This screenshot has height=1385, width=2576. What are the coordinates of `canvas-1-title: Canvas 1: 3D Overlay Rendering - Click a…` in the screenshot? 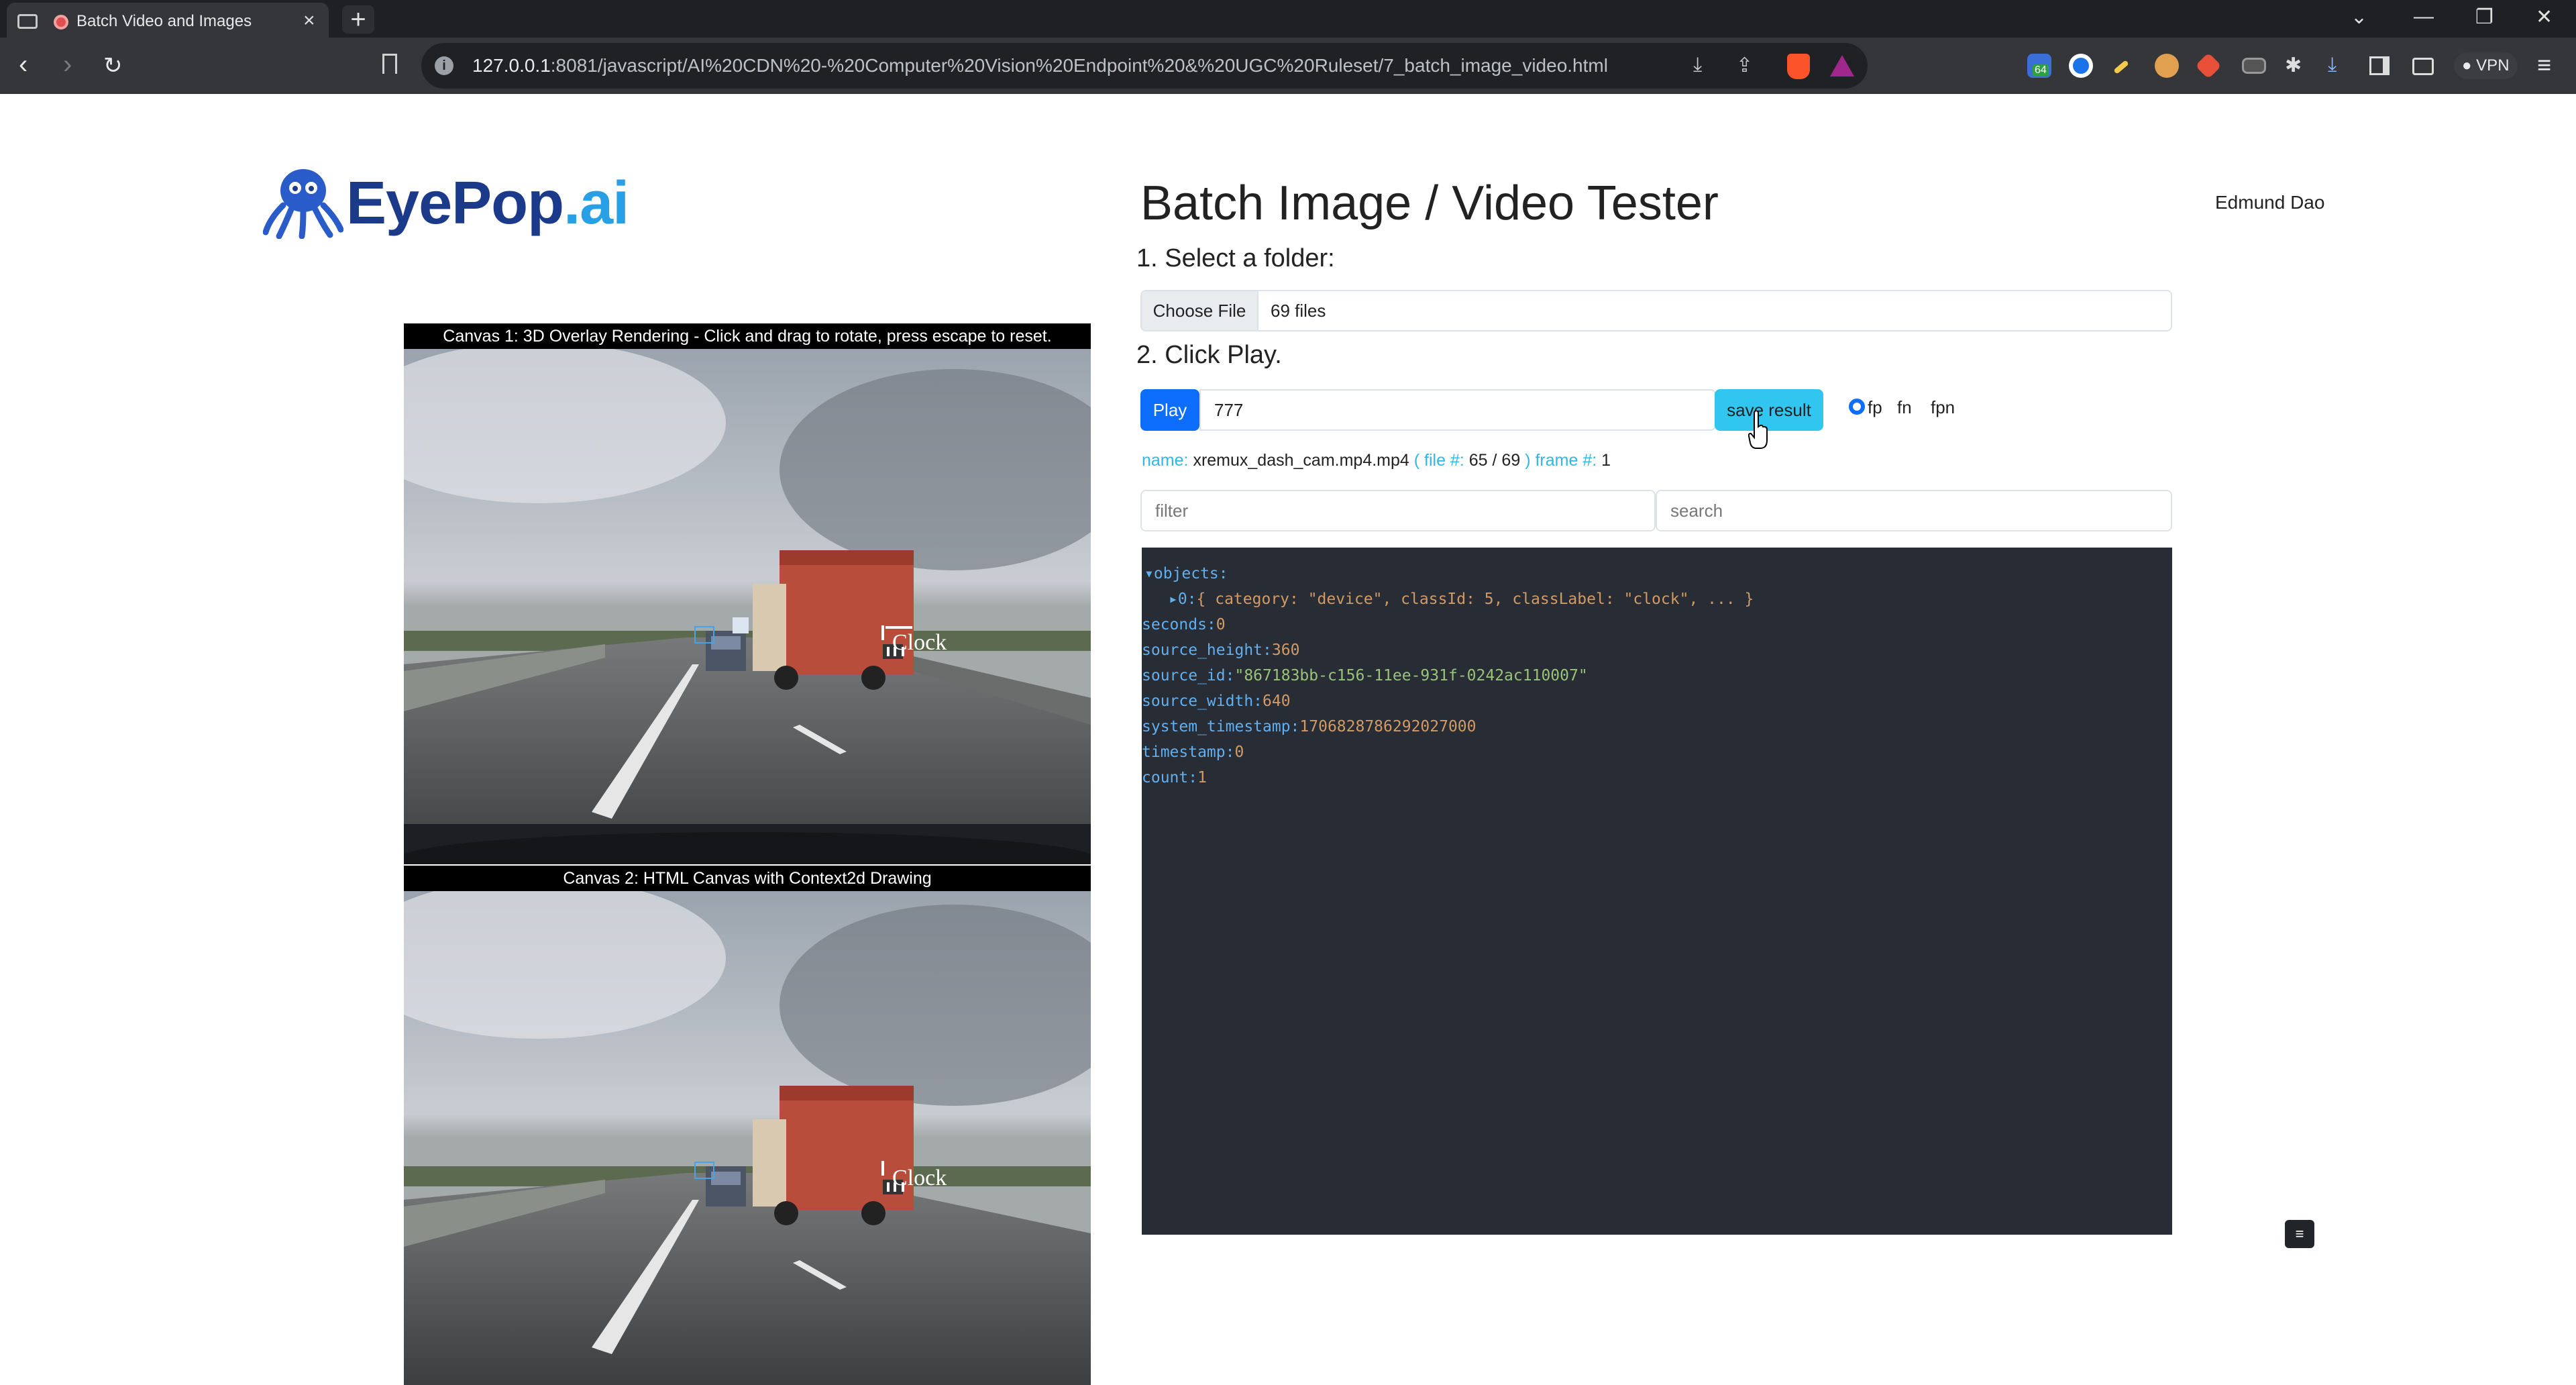 It's located at (747, 336).